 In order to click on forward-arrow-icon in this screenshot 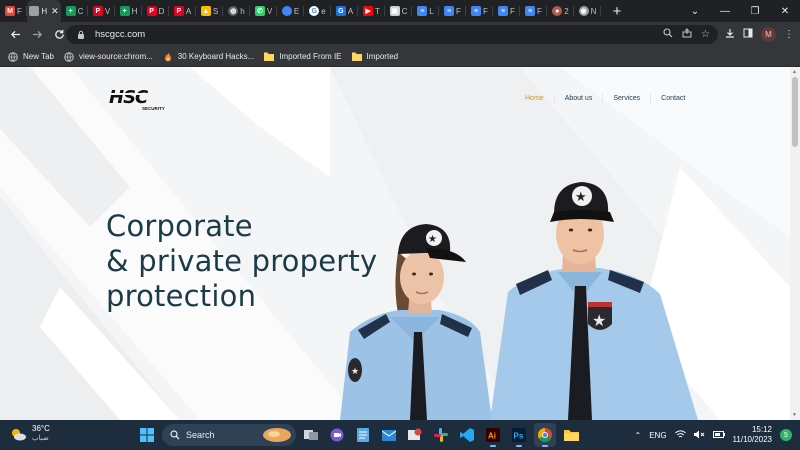, I will do `click(37, 34)`.